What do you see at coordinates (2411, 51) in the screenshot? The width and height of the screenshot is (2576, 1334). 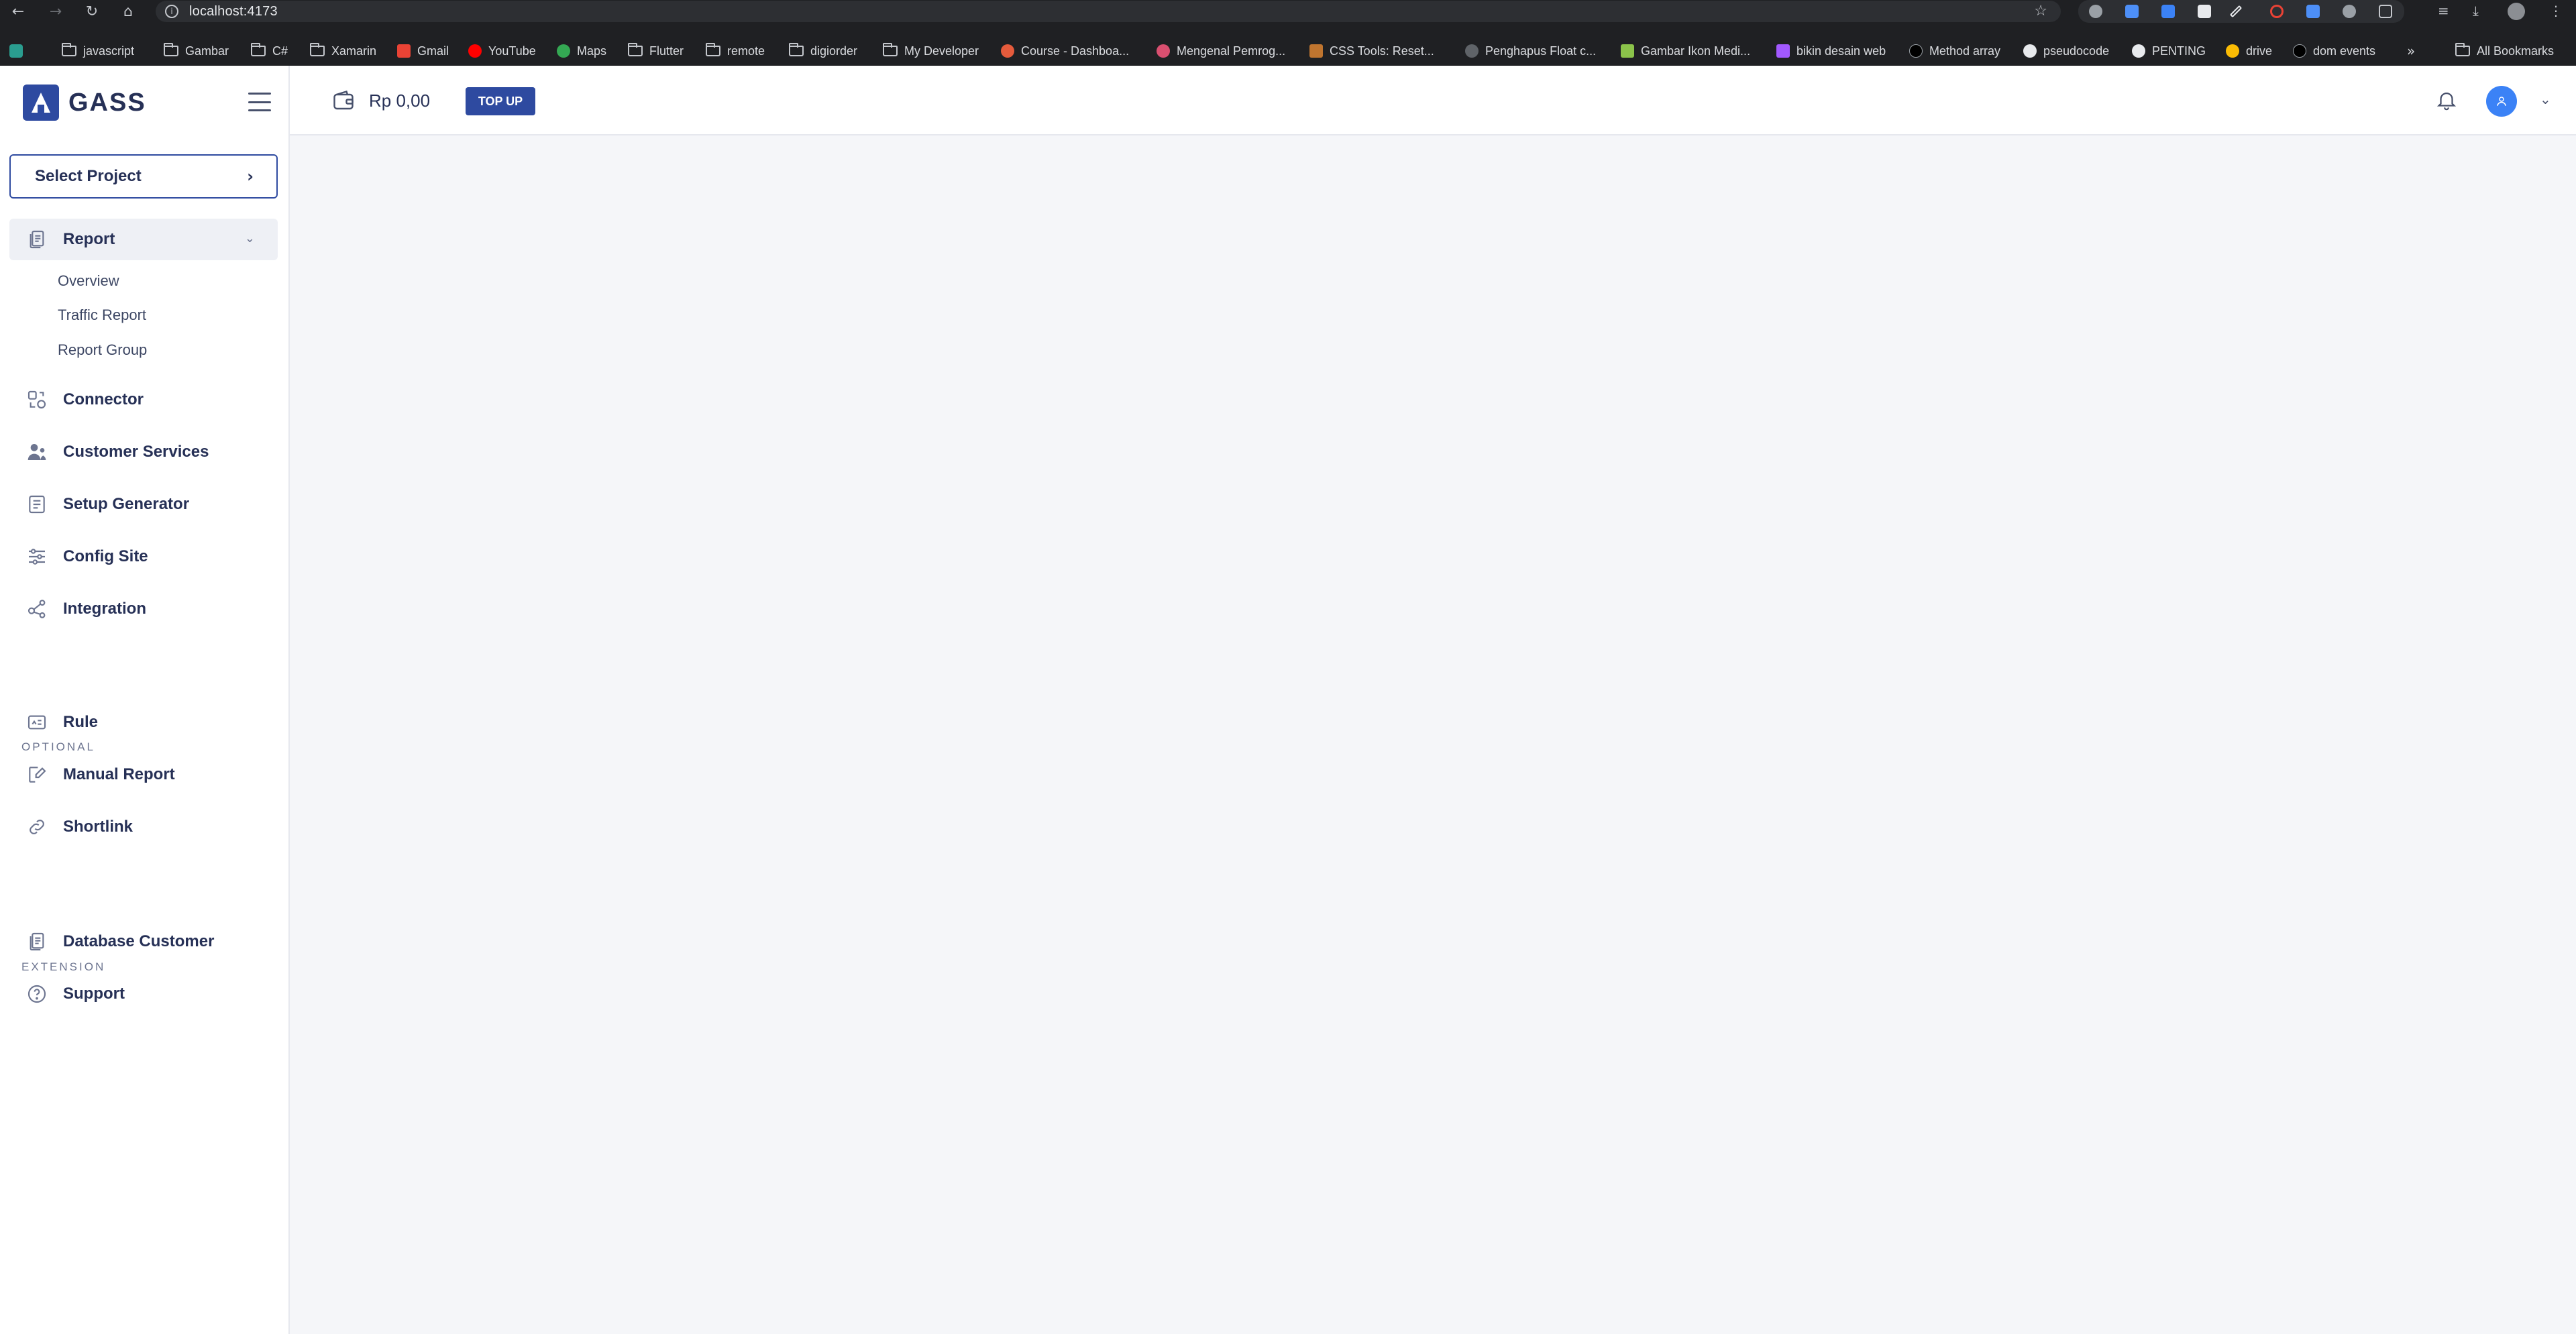 I see `more-bookmarks-icon: »` at bounding box center [2411, 51].